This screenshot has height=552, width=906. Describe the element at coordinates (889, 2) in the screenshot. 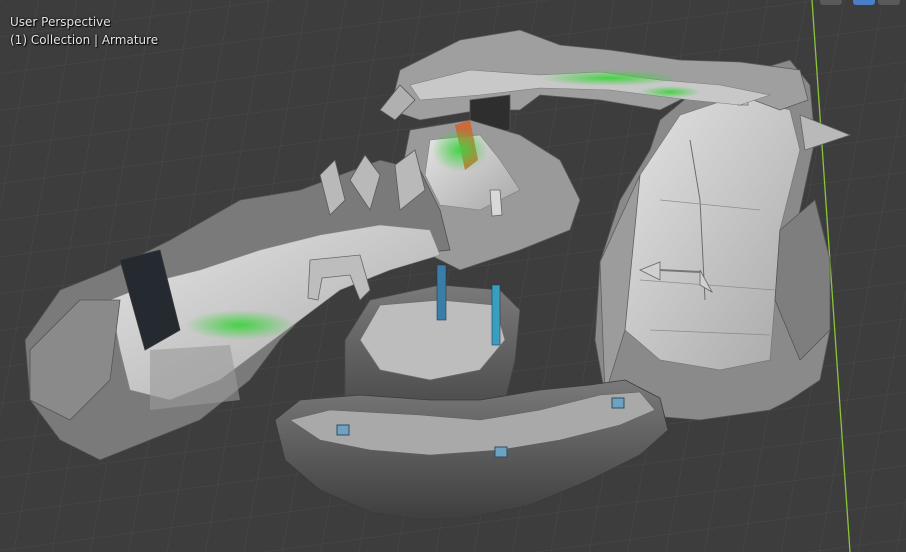

I see `hand-pan-icon` at that location.